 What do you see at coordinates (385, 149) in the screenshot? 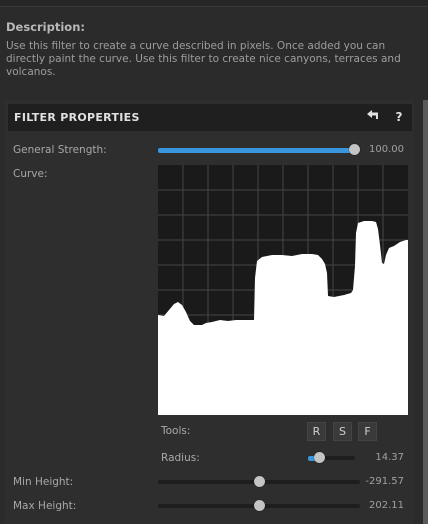
I see `general-strength-value: 100.00` at bounding box center [385, 149].